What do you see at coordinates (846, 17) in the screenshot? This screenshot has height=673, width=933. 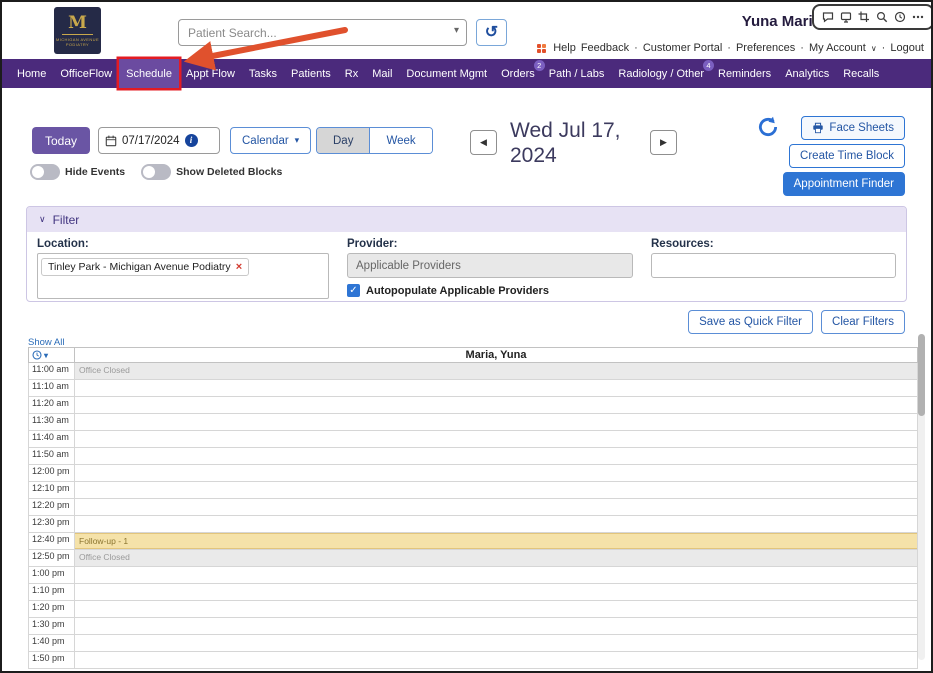 I see `monitor-icon` at bounding box center [846, 17].